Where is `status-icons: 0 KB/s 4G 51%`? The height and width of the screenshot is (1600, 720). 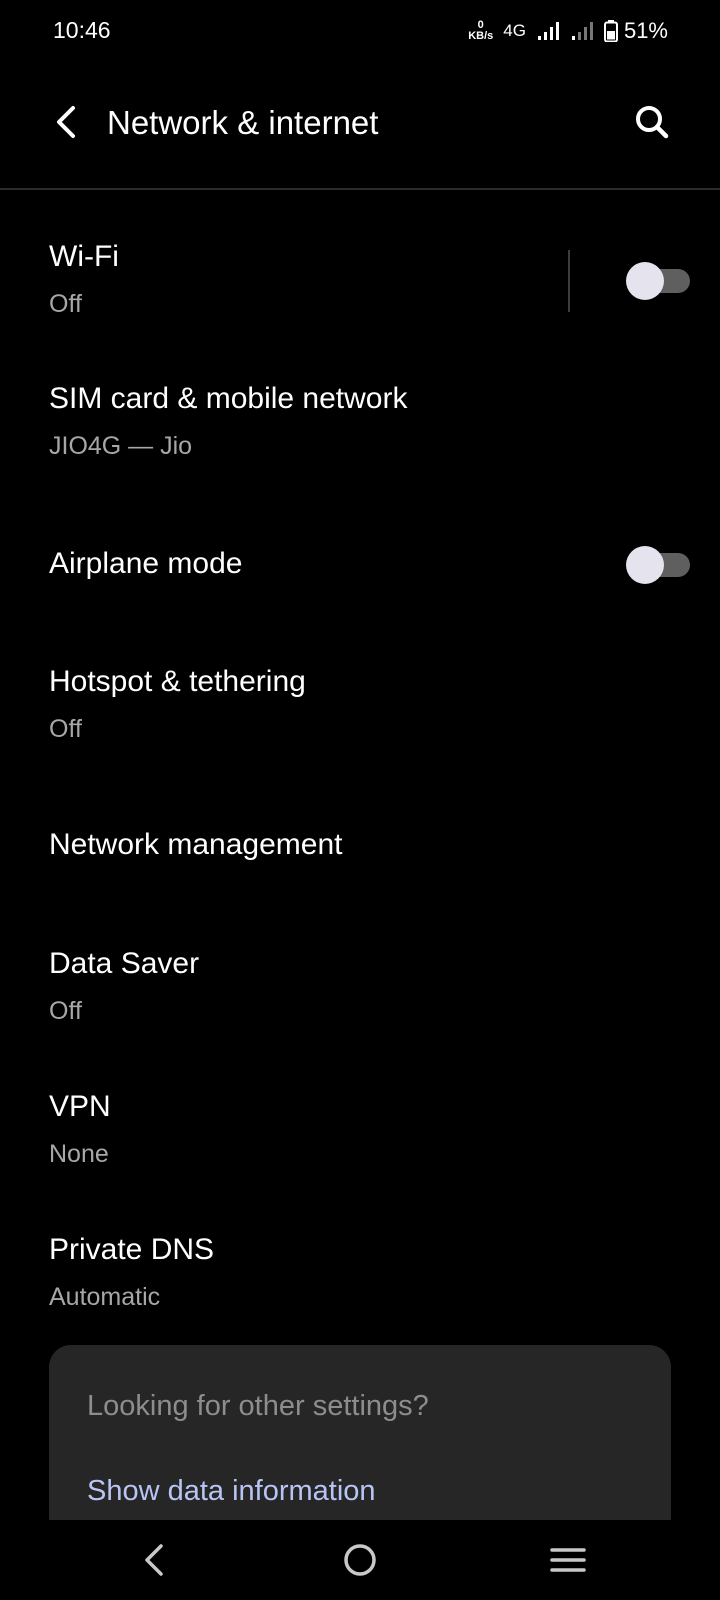 status-icons: 0 KB/s 4G 51% is located at coordinates (568, 31).